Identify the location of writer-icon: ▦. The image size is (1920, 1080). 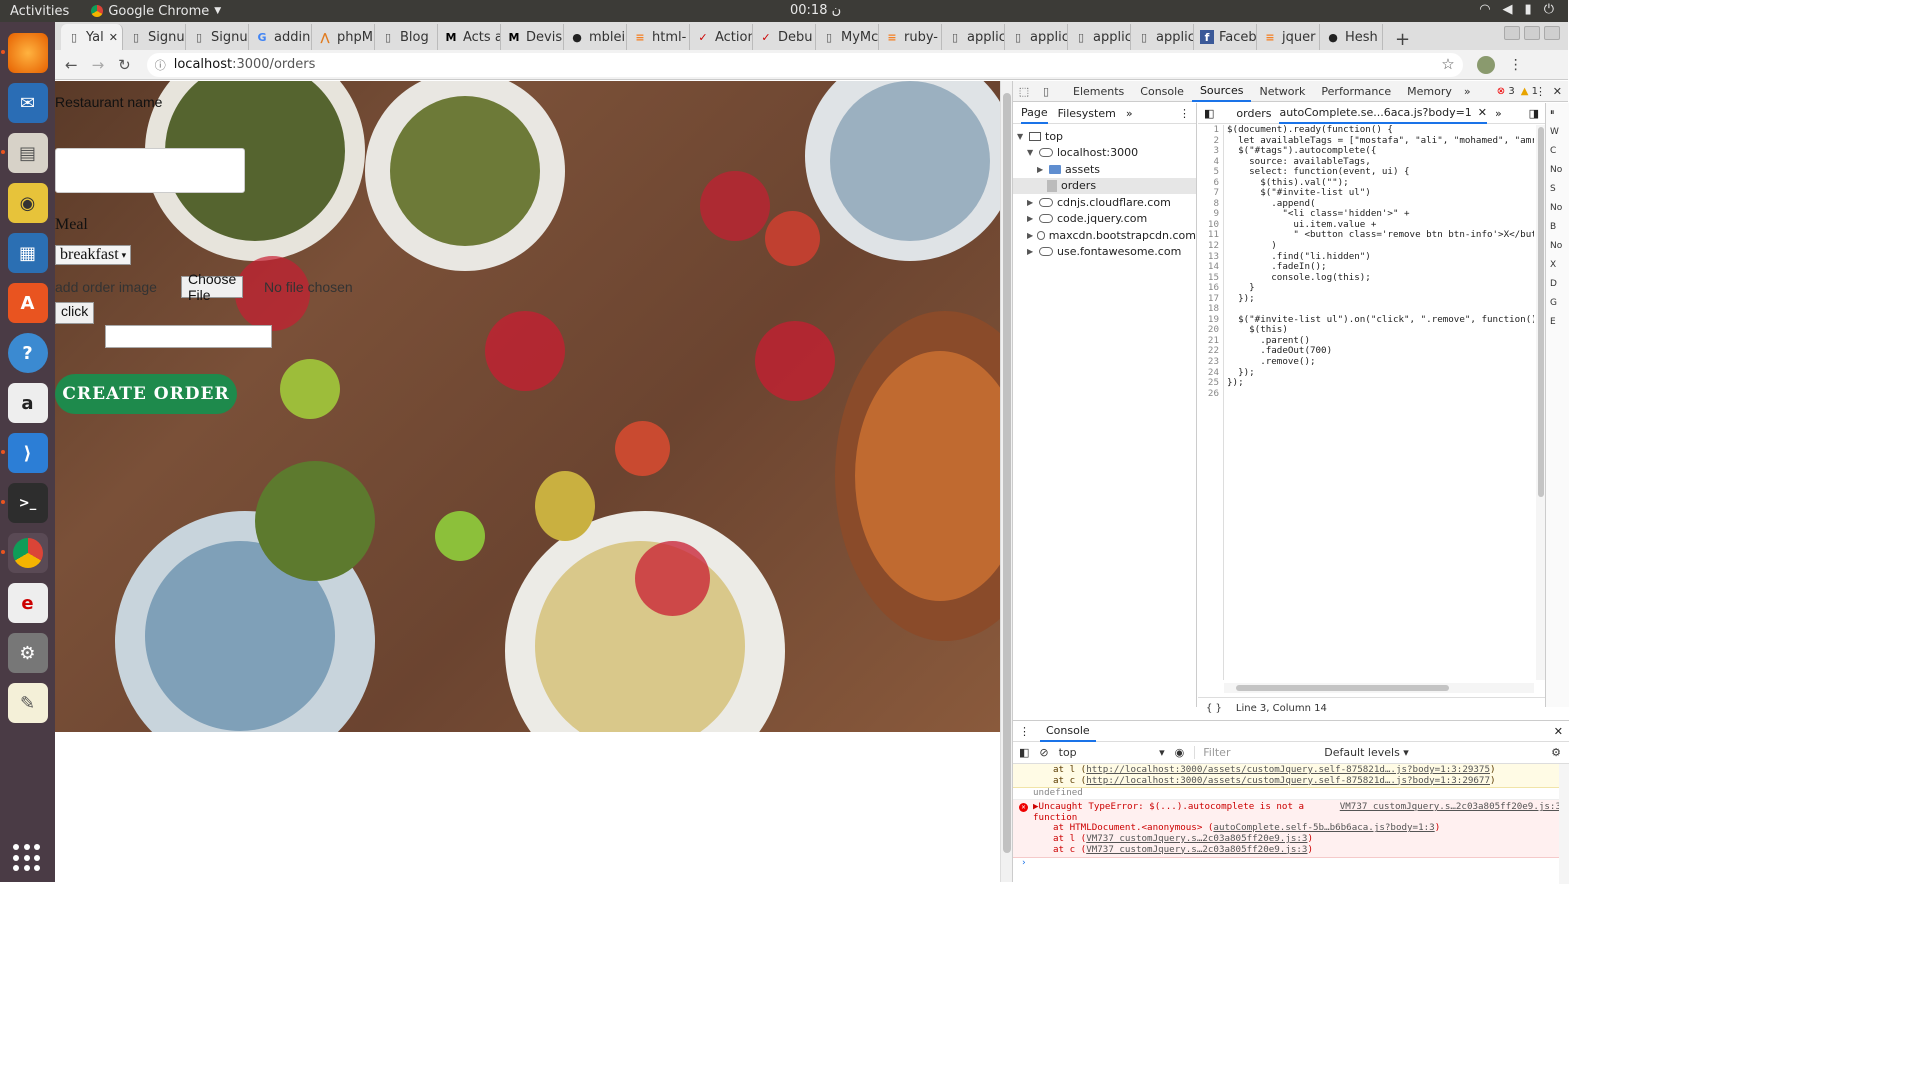
(27, 253).